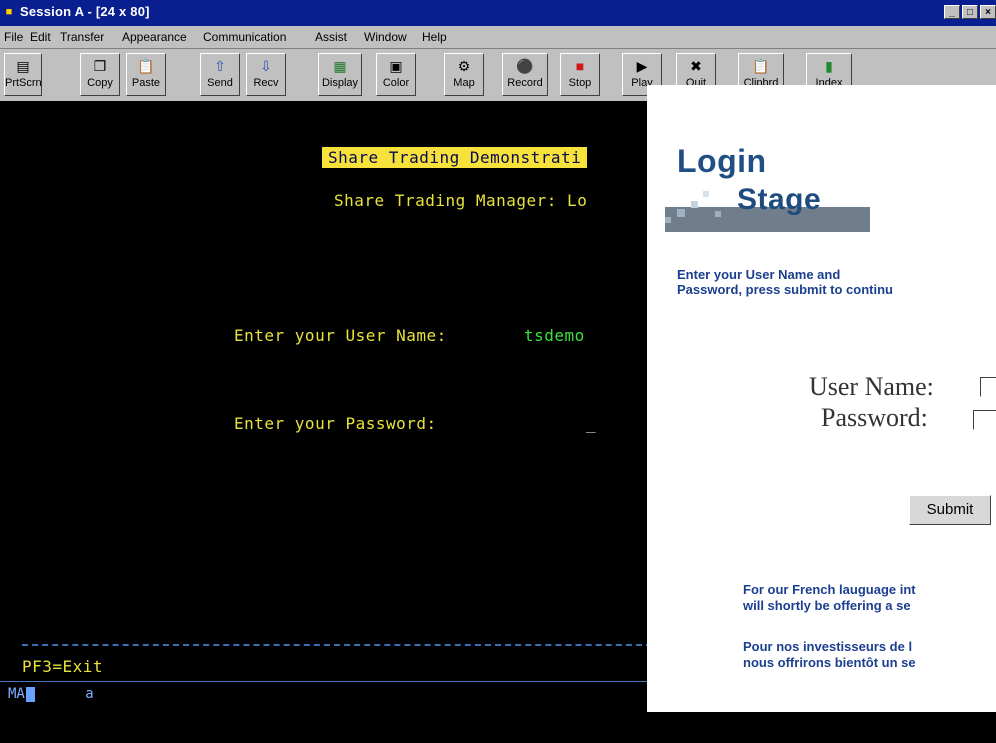 This screenshot has width=996, height=743. What do you see at coordinates (220, 66) in the screenshot?
I see `send-icon: ⇧` at bounding box center [220, 66].